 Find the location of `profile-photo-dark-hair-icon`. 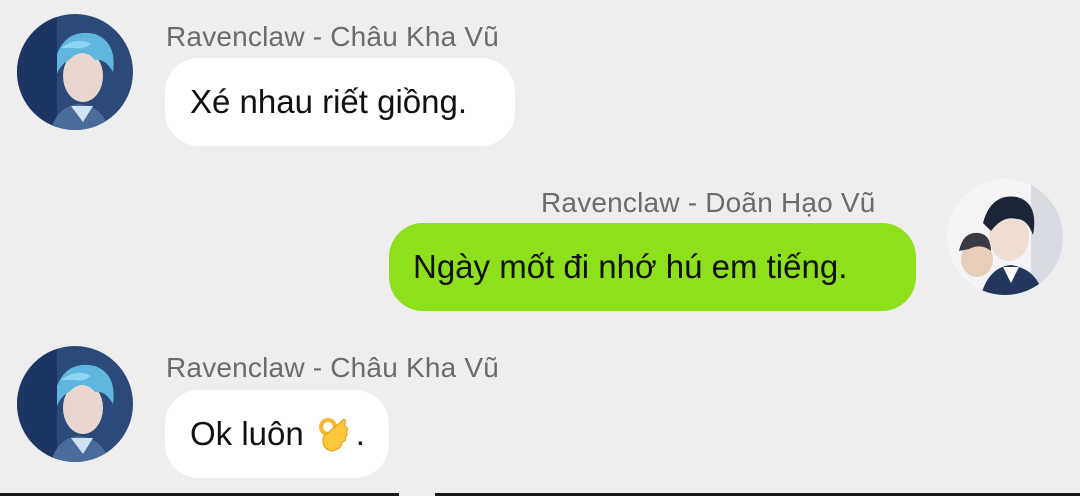

profile-photo-dark-hair-icon is located at coordinates (1005, 237).